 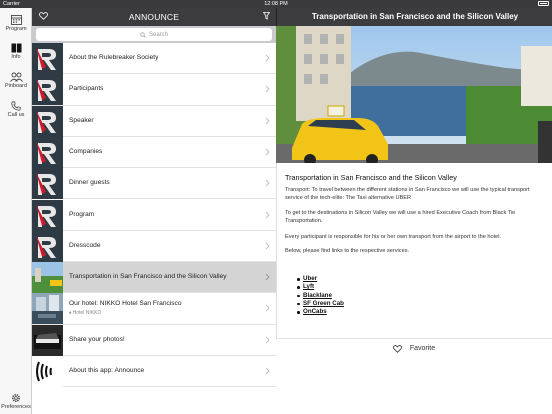 I want to click on tab-preferences: Preferences, so click(x=16, y=401).